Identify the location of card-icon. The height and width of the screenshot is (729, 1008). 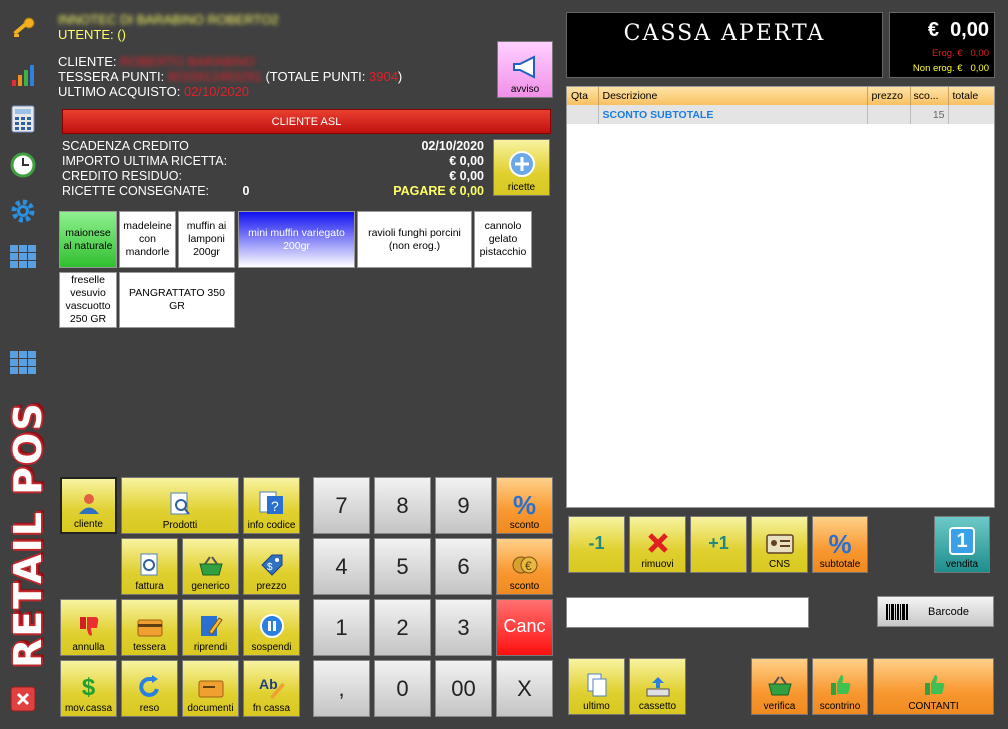
(149, 628).